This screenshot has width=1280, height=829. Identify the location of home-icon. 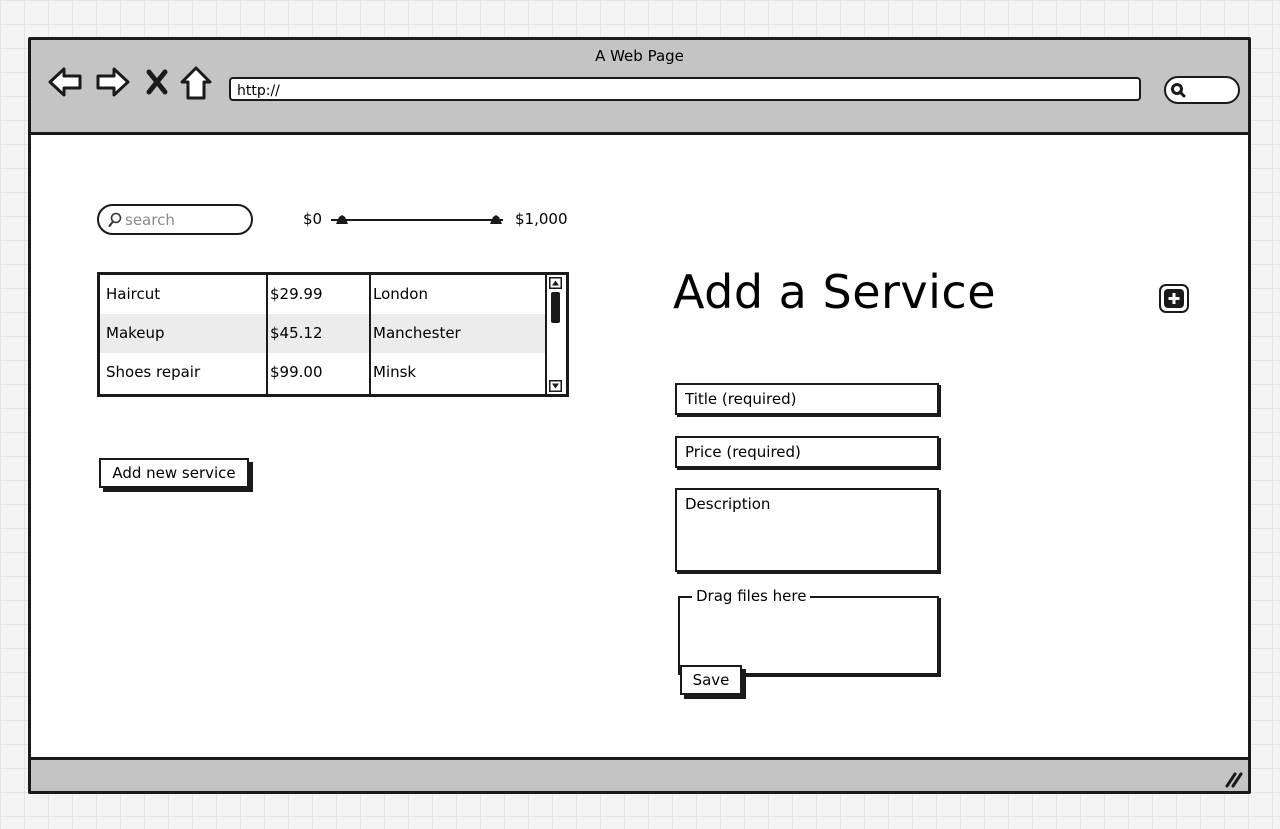
(196, 83).